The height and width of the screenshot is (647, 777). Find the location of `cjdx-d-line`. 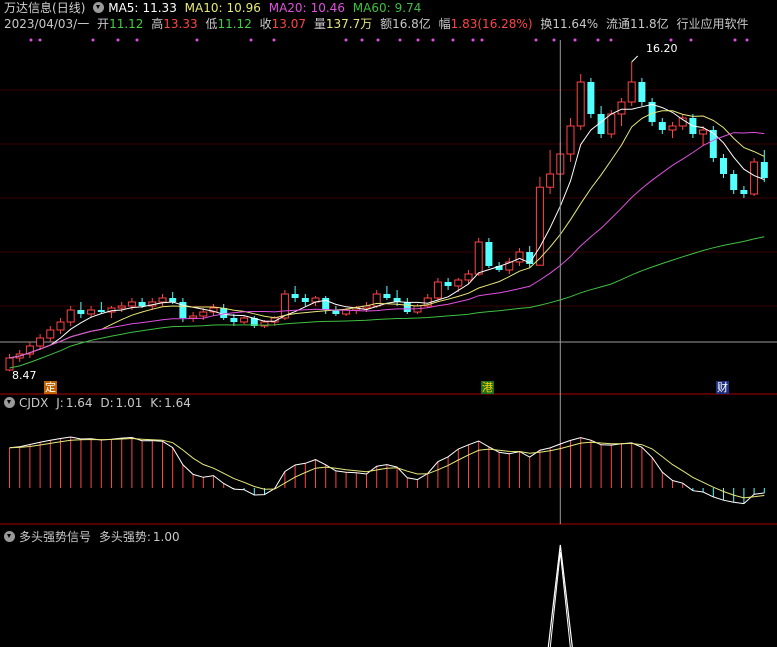

cjdx-d-line is located at coordinates (387, 468).